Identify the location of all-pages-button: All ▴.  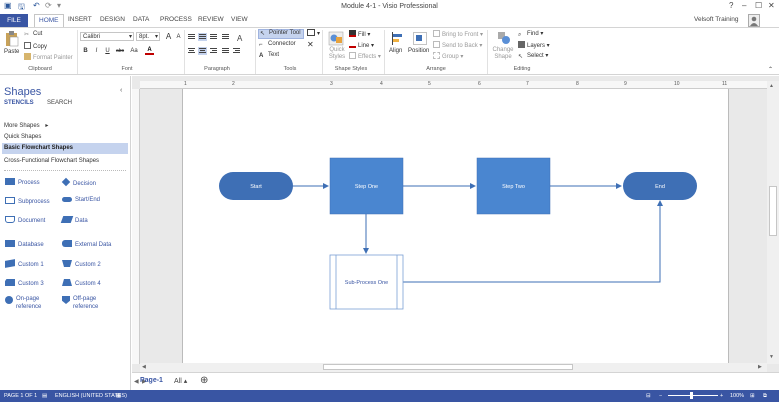
(180, 381).